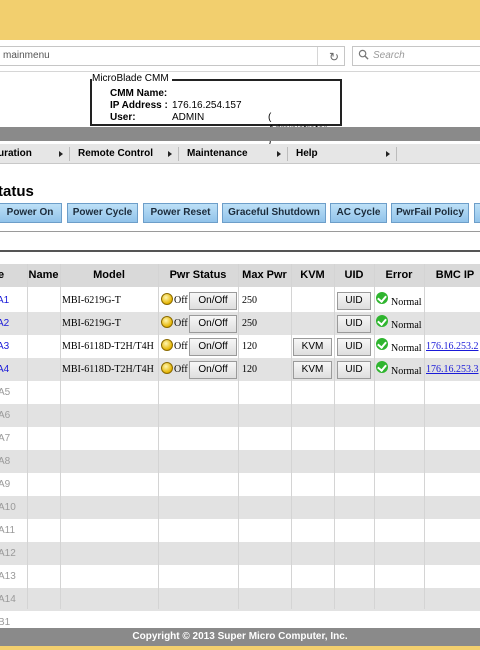  Describe the element at coordinates (16, 154) in the screenshot. I see `menu-item-configuration: uration` at that location.